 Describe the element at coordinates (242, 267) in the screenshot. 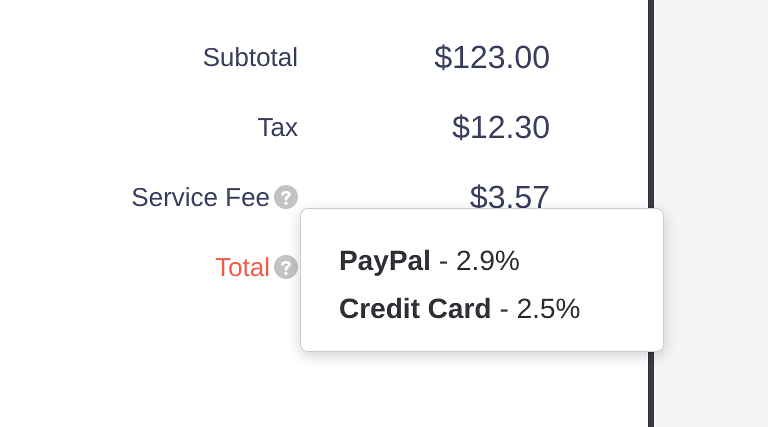

I see `summary-label: Total` at that location.